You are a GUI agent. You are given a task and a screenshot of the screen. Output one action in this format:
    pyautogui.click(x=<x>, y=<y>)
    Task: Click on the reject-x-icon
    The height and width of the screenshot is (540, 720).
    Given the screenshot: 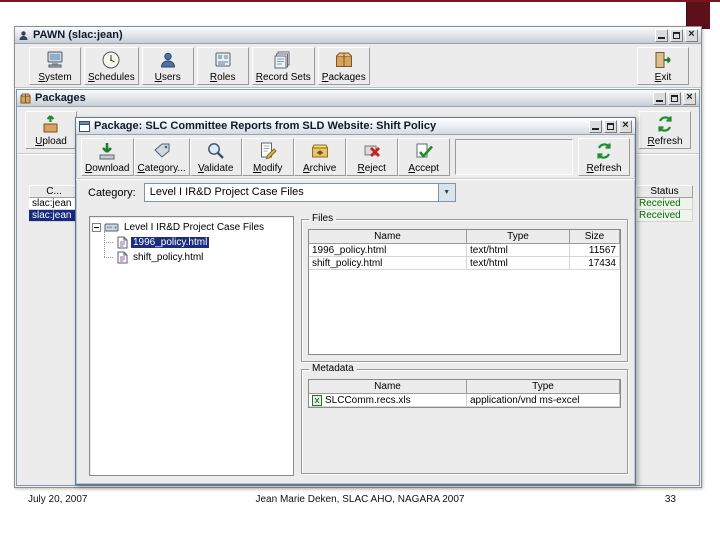 What is the action you would take?
    pyautogui.click(x=372, y=151)
    